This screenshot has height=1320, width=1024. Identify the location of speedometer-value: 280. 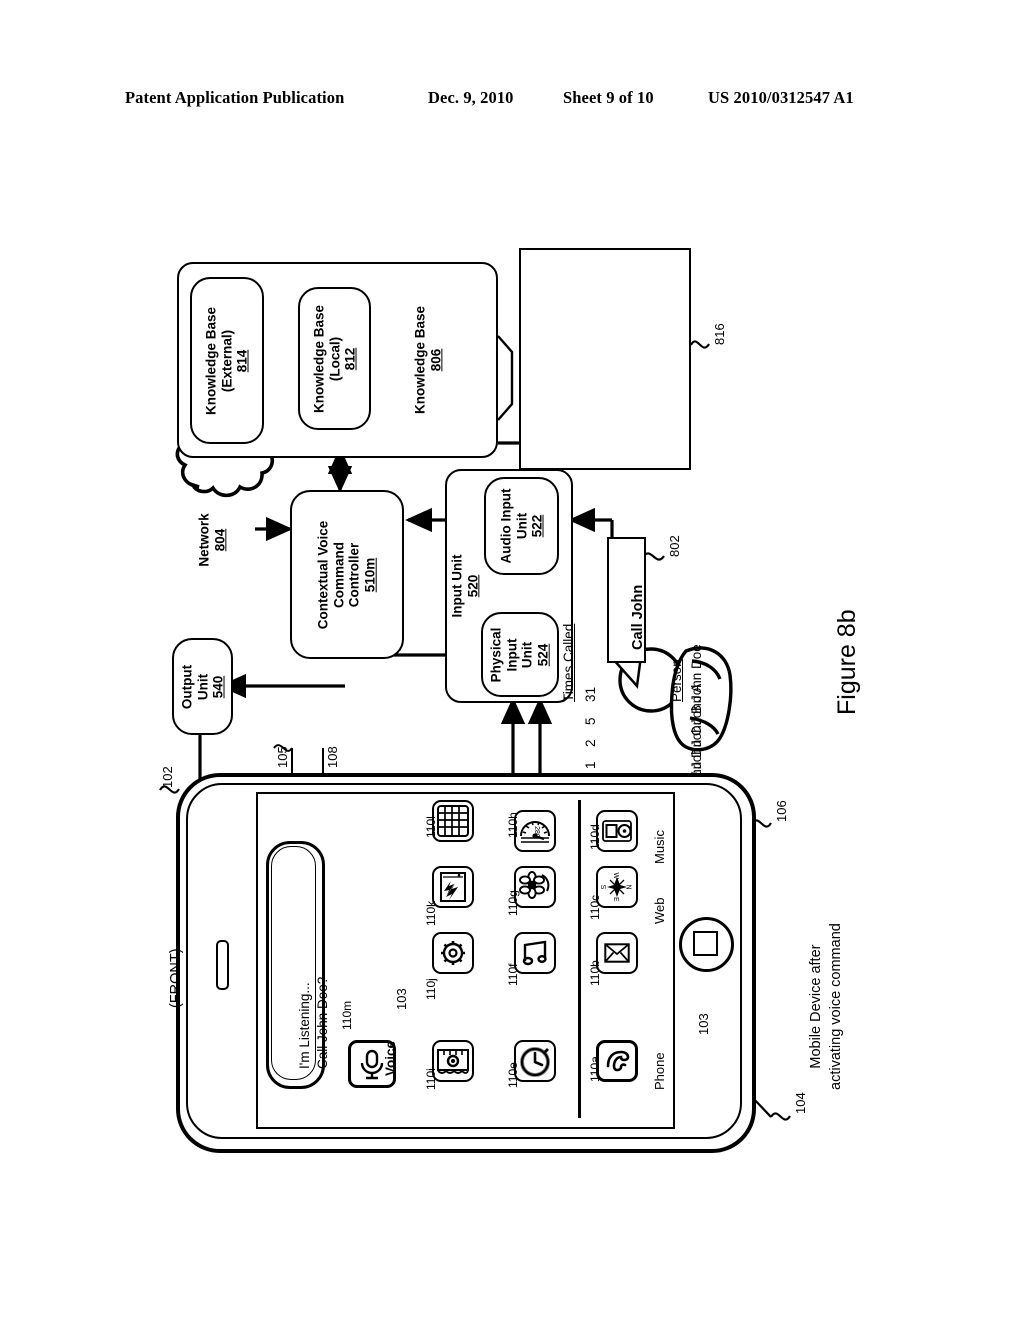
(536, 832).